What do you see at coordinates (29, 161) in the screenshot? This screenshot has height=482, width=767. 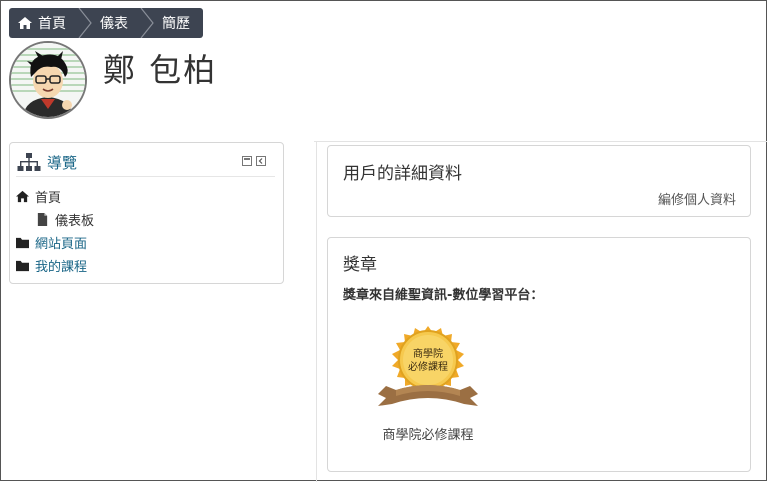 I see `sitemap-icon` at bounding box center [29, 161].